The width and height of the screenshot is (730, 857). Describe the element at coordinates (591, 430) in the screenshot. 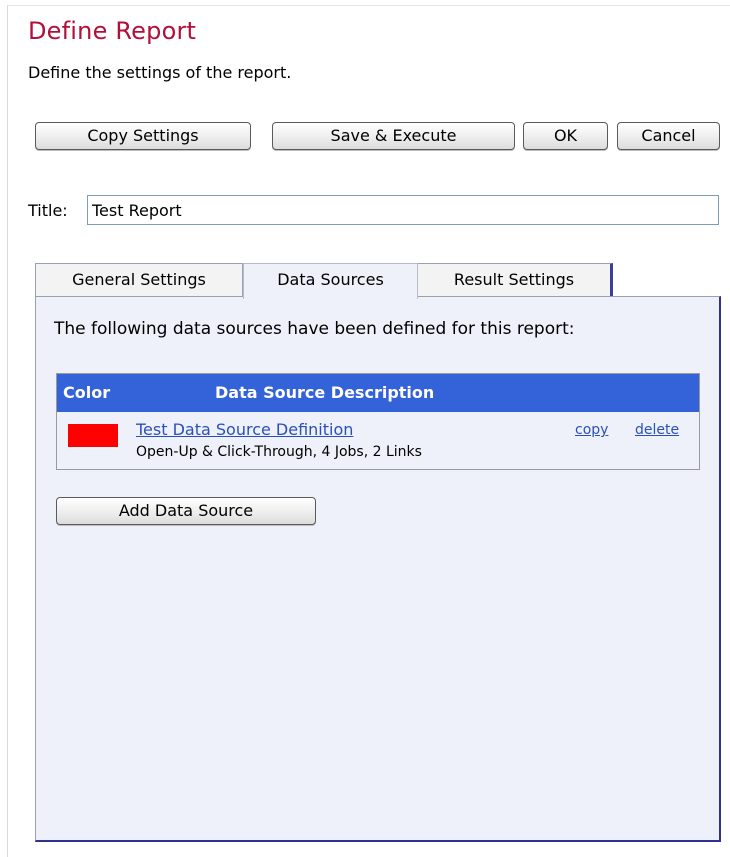

I see `copy-link: copy` at that location.